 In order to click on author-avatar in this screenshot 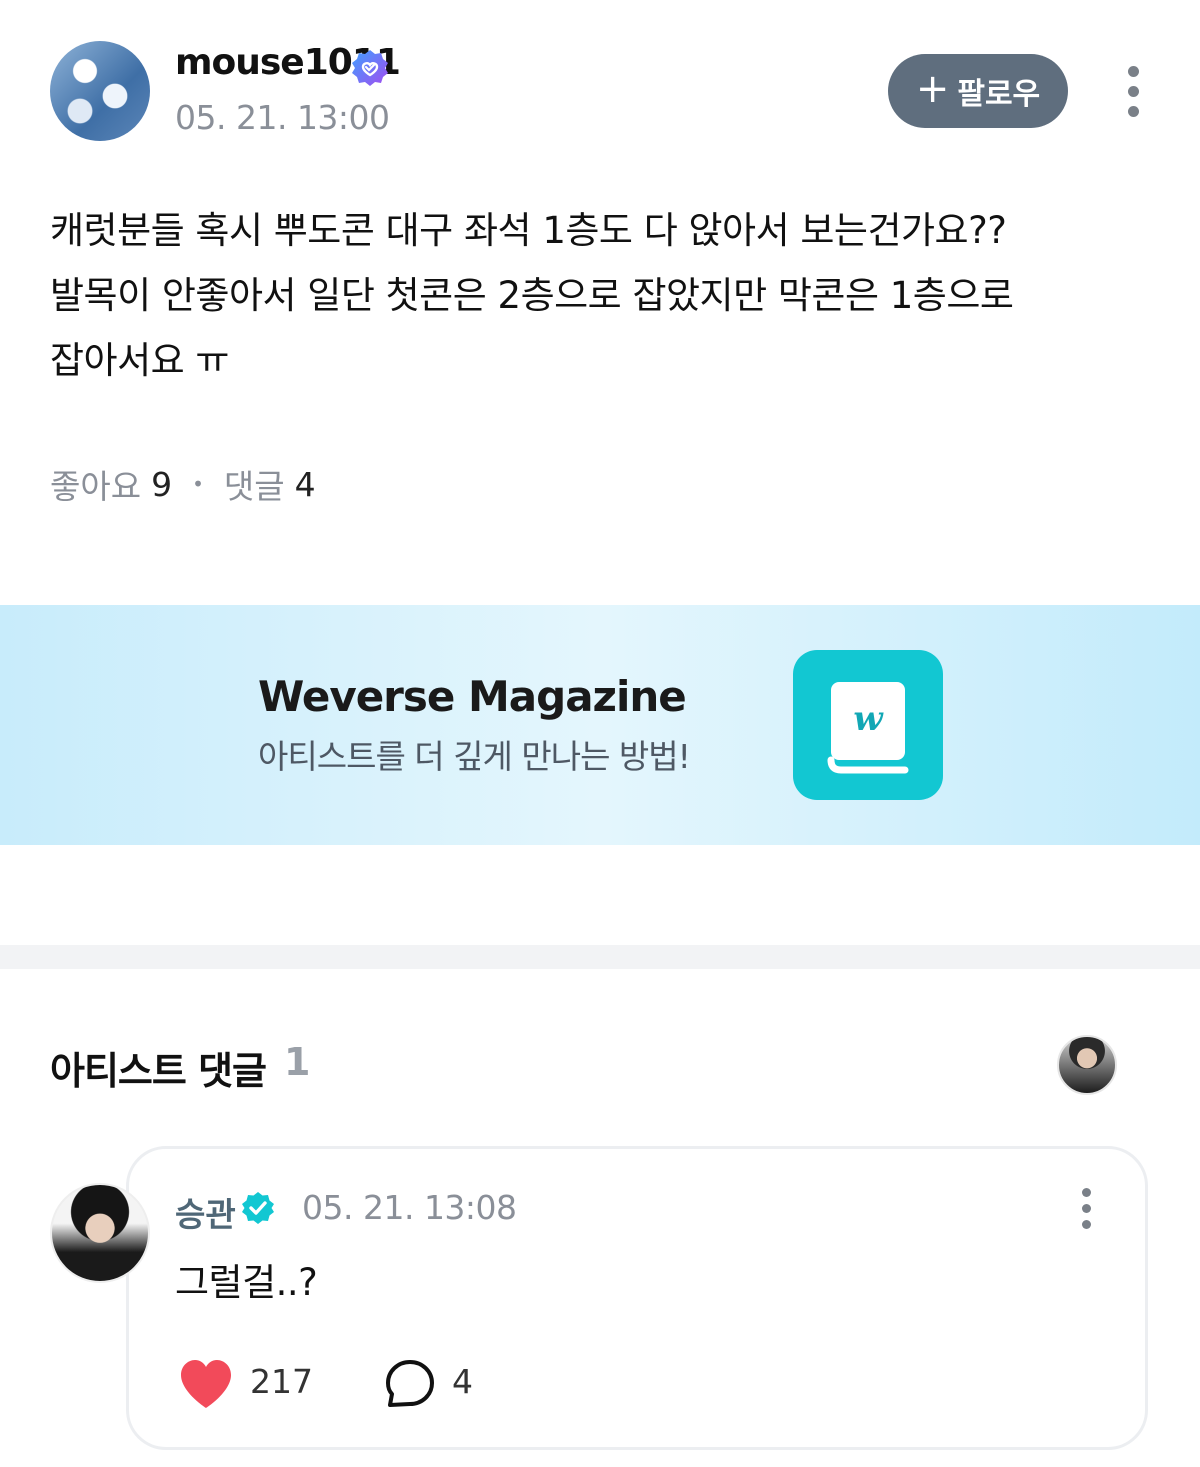, I will do `click(100, 91)`.